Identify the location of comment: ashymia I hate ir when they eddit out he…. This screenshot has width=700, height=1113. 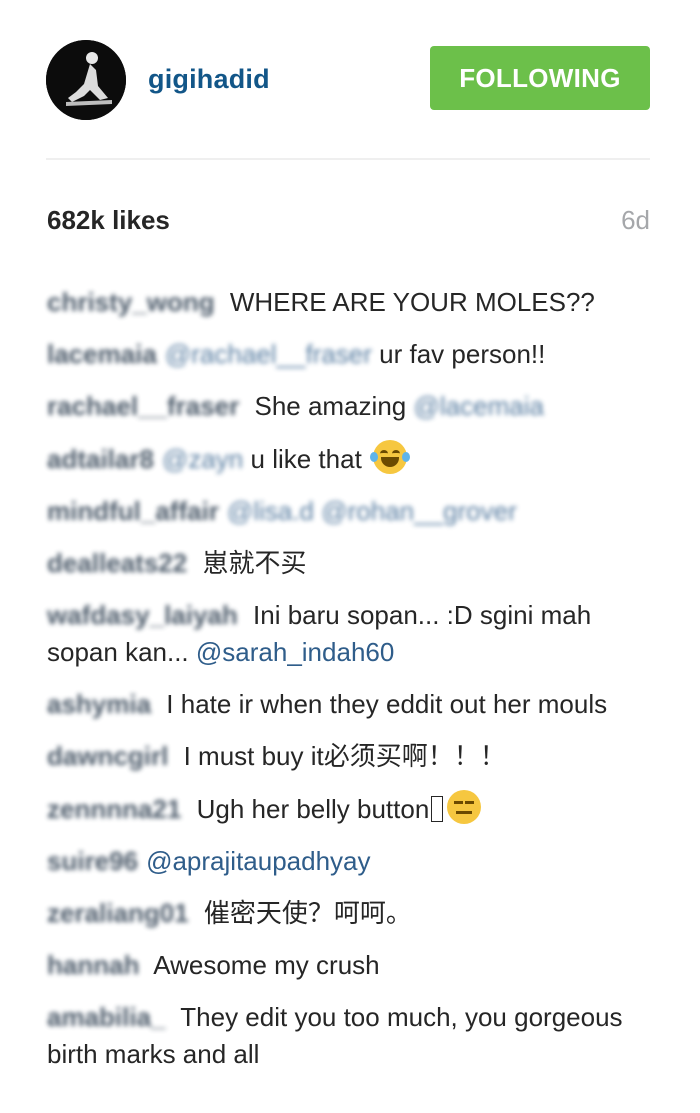
(353, 704).